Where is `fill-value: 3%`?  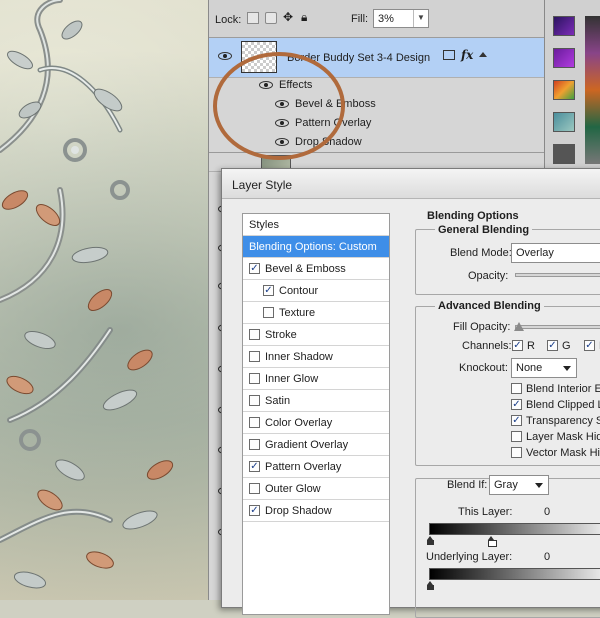 fill-value: 3% is located at coordinates (386, 19).